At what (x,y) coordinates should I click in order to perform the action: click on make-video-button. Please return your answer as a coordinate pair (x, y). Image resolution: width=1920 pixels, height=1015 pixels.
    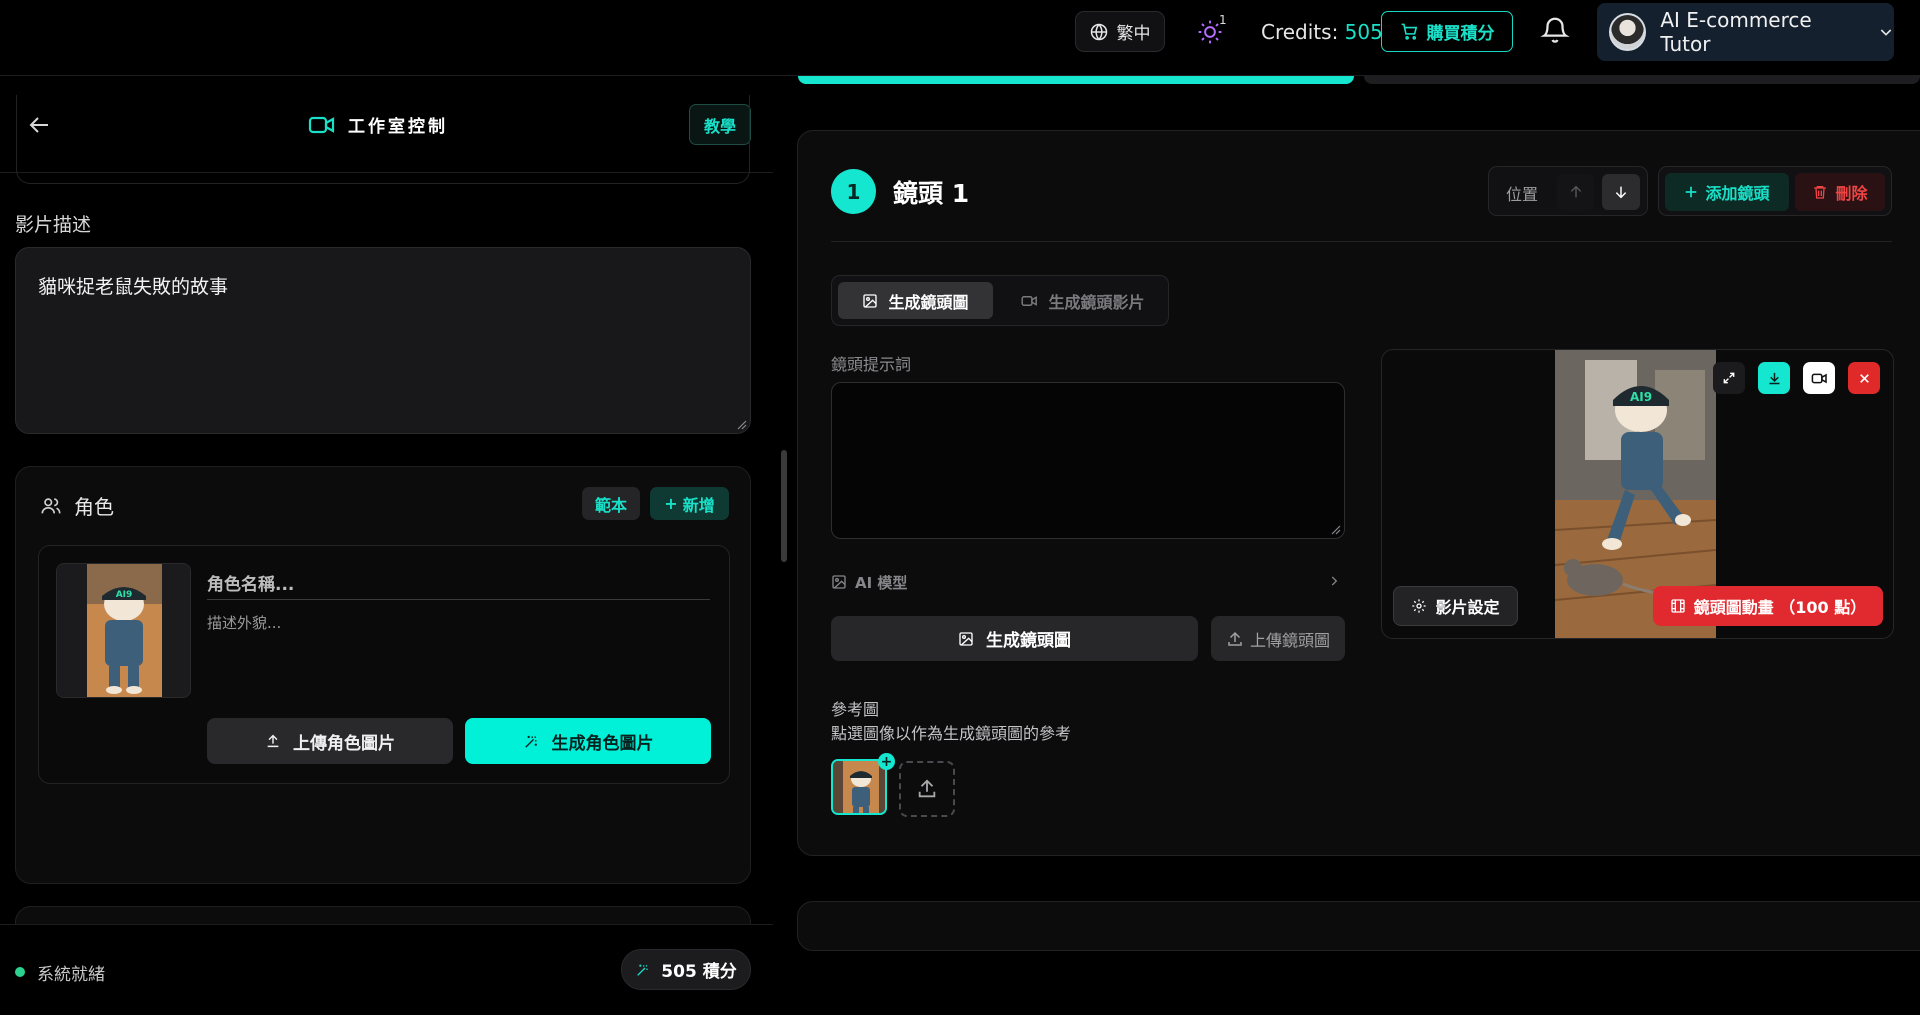
    Looking at the image, I should click on (1819, 378).